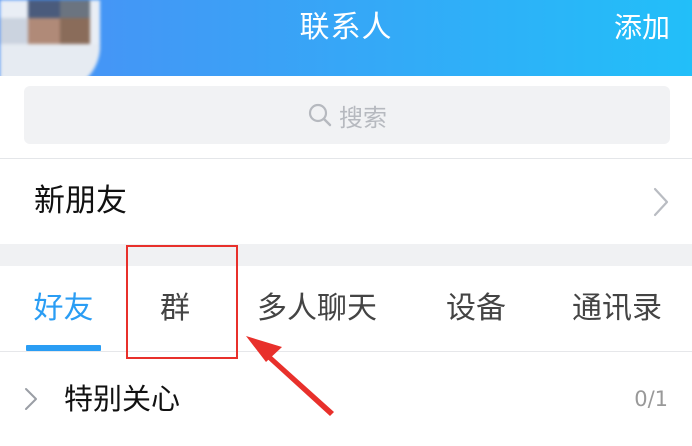 The width and height of the screenshot is (692, 446). What do you see at coordinates (317, 309) in the screenshot?
I see `tab-multi-chat: 多人聊天` at bounding box center [317, 309].